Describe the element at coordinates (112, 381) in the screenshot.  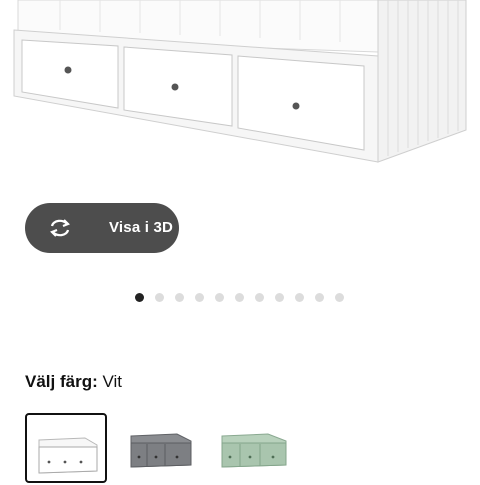
I see `selected-color-value: Vit` at that location.